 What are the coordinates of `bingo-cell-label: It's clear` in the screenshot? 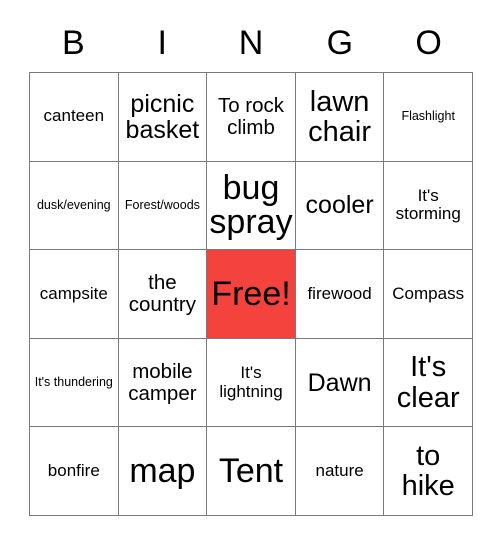 It's located at (428, 382).